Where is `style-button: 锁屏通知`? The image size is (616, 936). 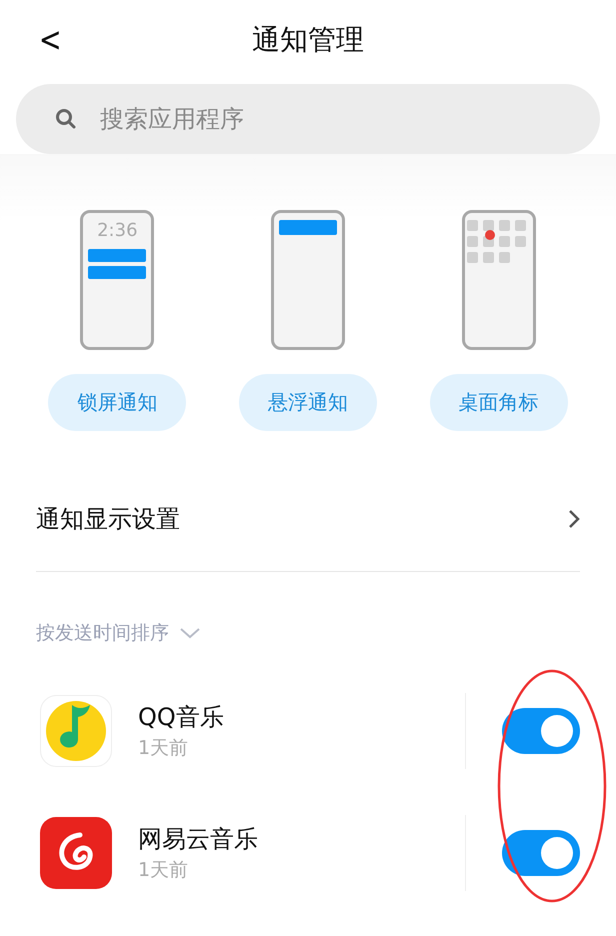
style-button: 锁屏通知 is located at coordinates (117, 402).